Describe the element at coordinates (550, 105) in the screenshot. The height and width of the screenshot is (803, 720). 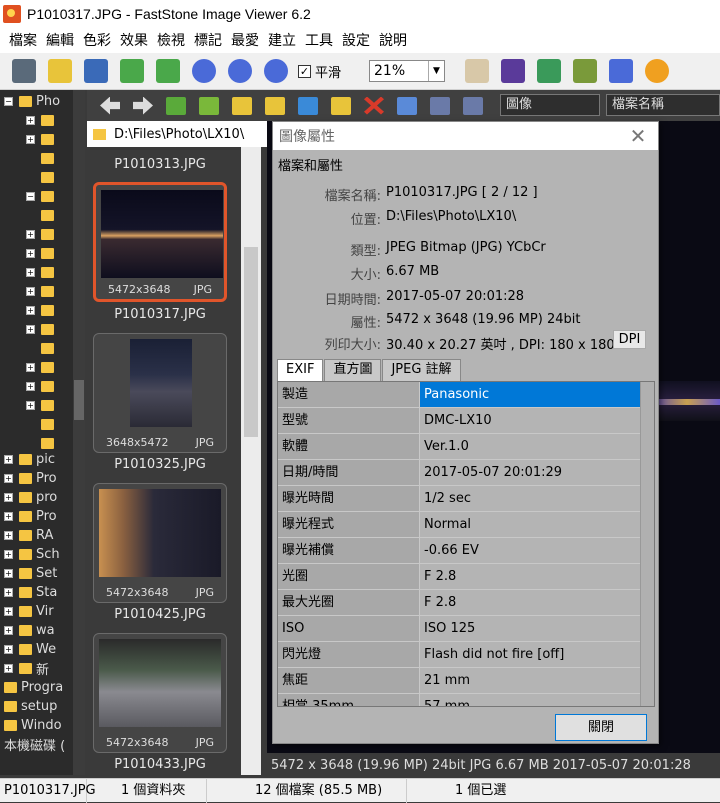
I see `view-filter-select: 圖像` at that location.